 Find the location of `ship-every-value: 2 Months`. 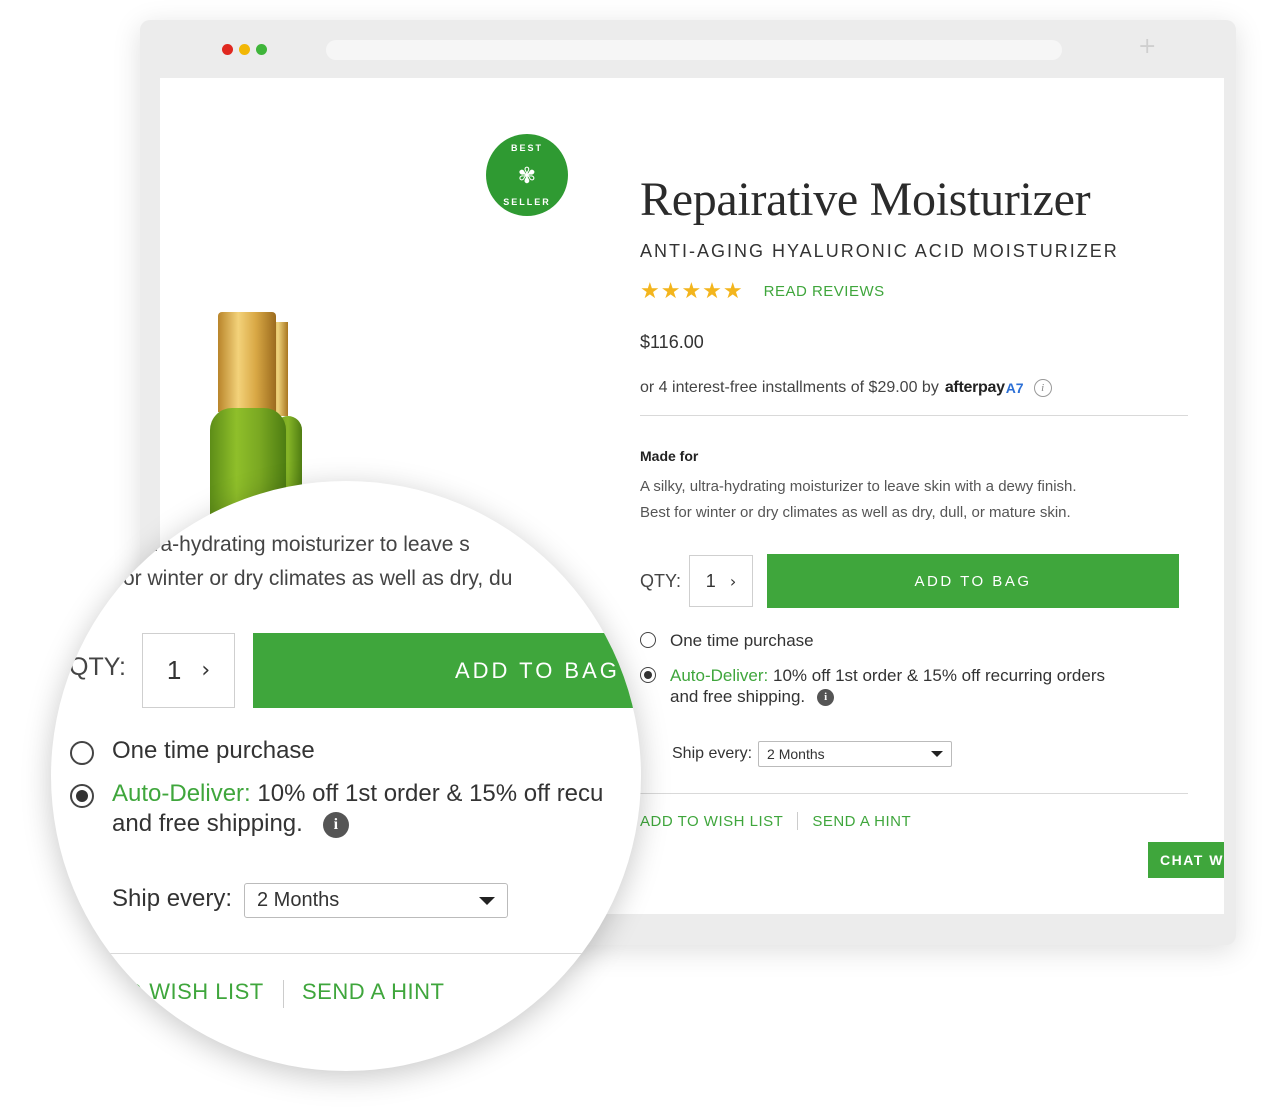

ship-every-value: 2 Months is located at coordinates (796, 754).